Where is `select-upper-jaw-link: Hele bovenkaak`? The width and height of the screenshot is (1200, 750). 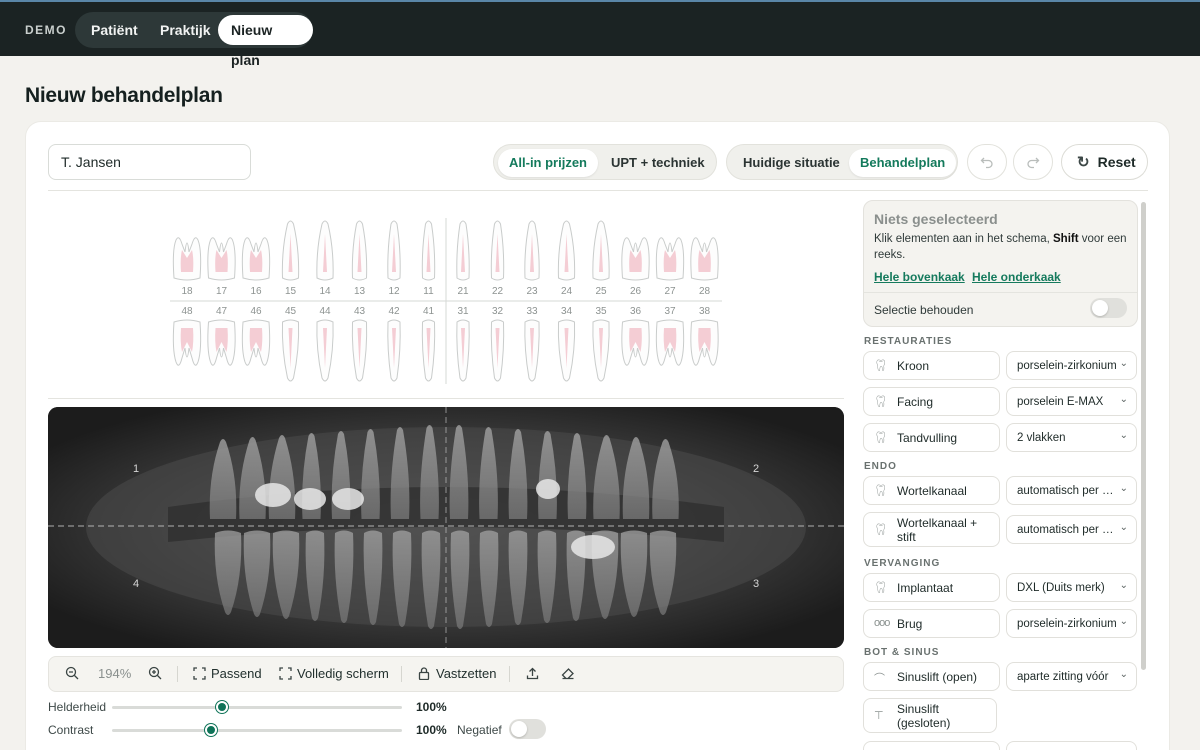
select-upper-jaw-link: Hele bovenkaak is located at coordinates (919, 277).